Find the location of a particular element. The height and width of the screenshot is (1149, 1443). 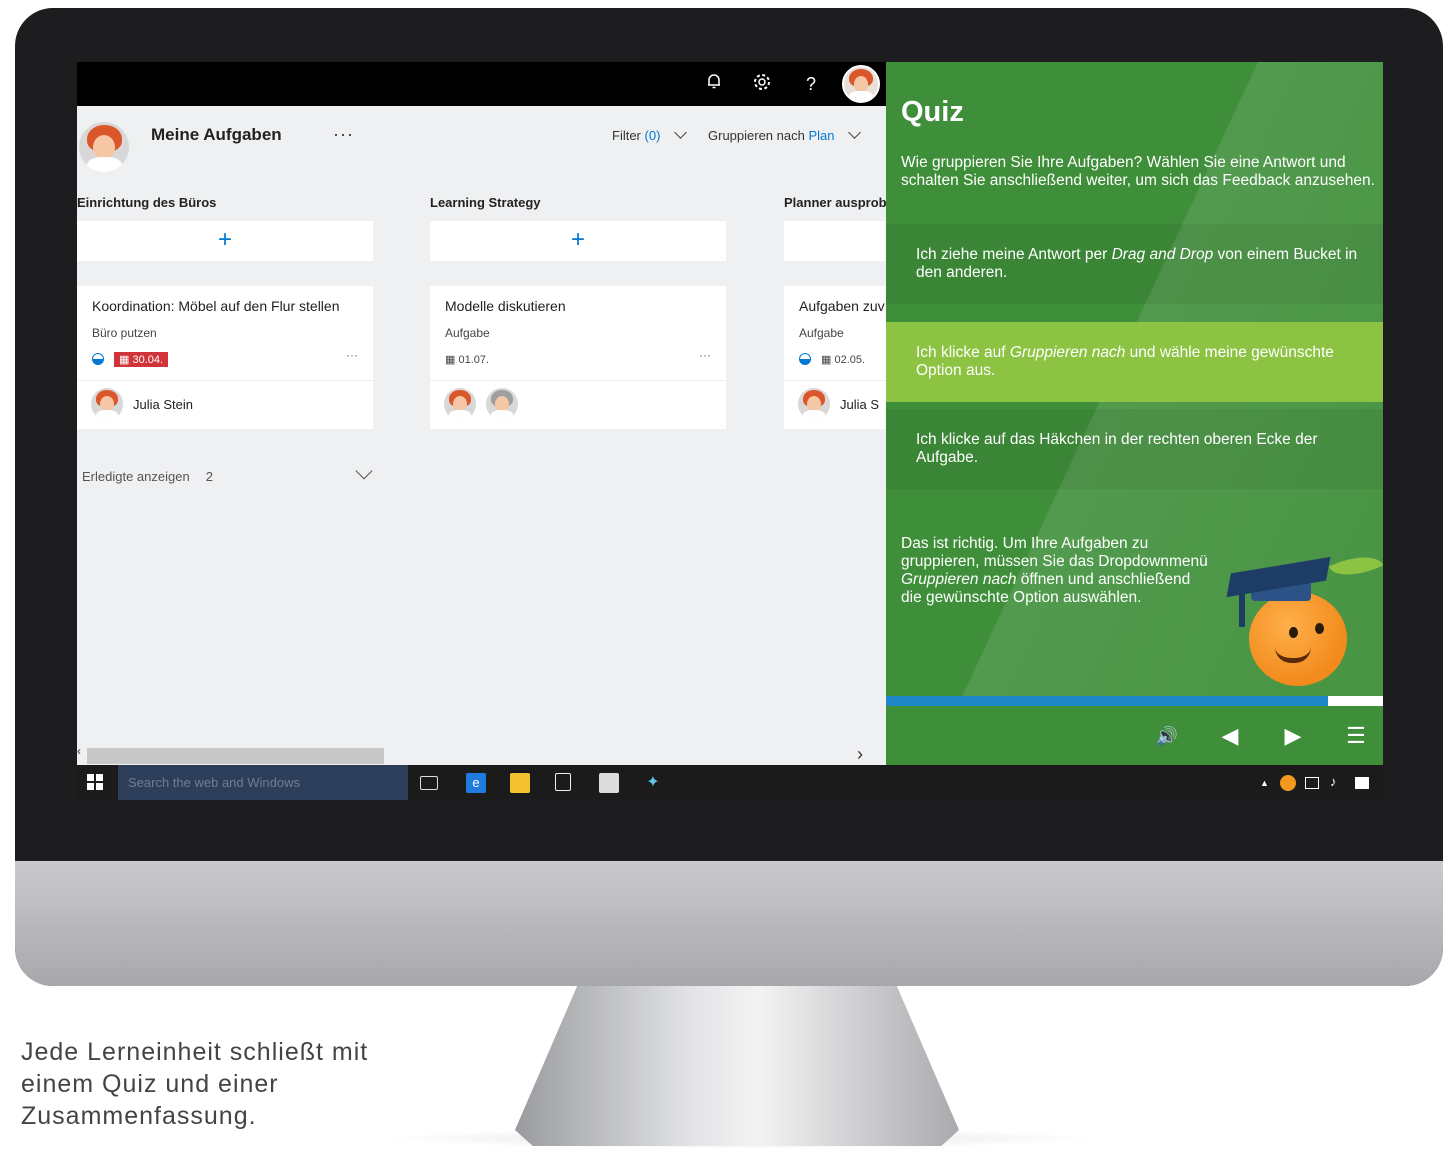

help-icon: ? is located at coordinates (811, 84).